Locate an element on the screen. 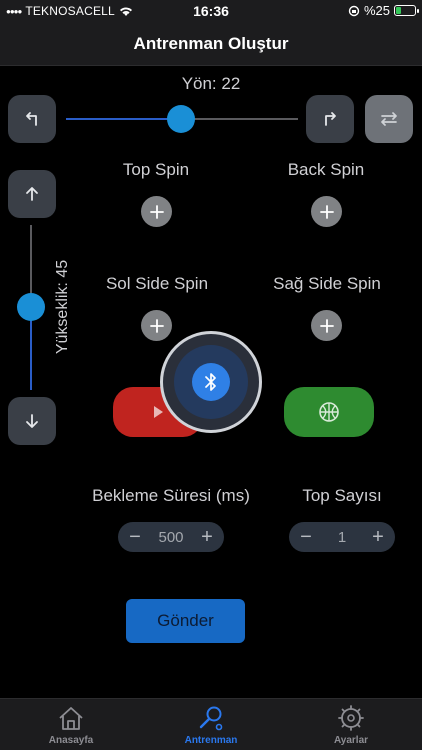 The image size is (422, 750). swap-icon is located at coordinates (389, 119).